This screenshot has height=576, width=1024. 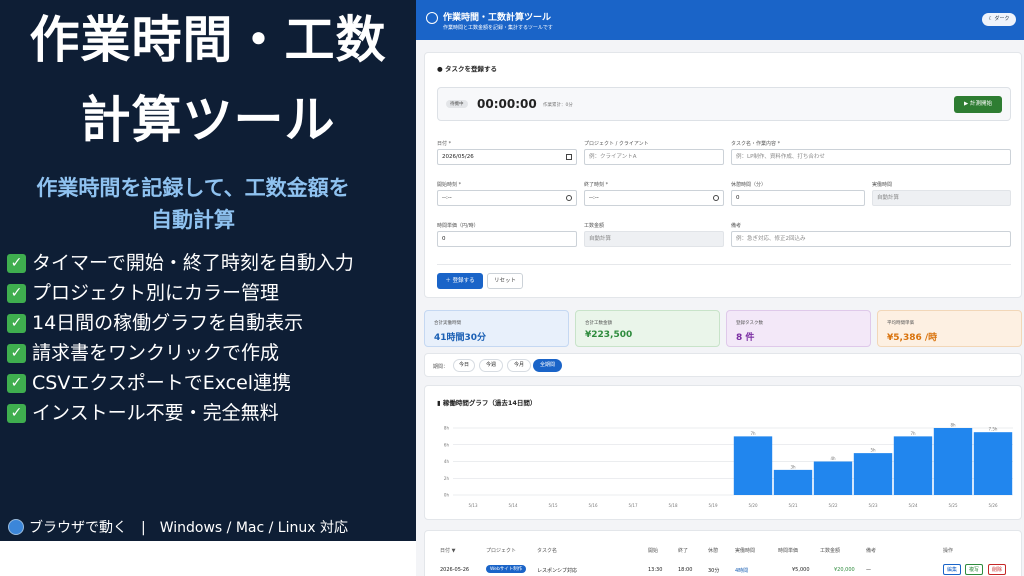 I want to click on start-timer-button: ▶ 計測開始, so click(x=978, y=104).